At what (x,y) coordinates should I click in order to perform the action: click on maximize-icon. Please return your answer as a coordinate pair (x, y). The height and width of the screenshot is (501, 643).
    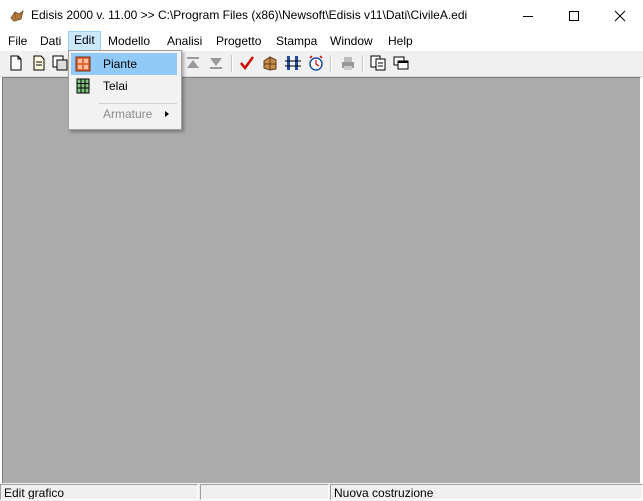
    Looking at the image, I should click on (574, 15).